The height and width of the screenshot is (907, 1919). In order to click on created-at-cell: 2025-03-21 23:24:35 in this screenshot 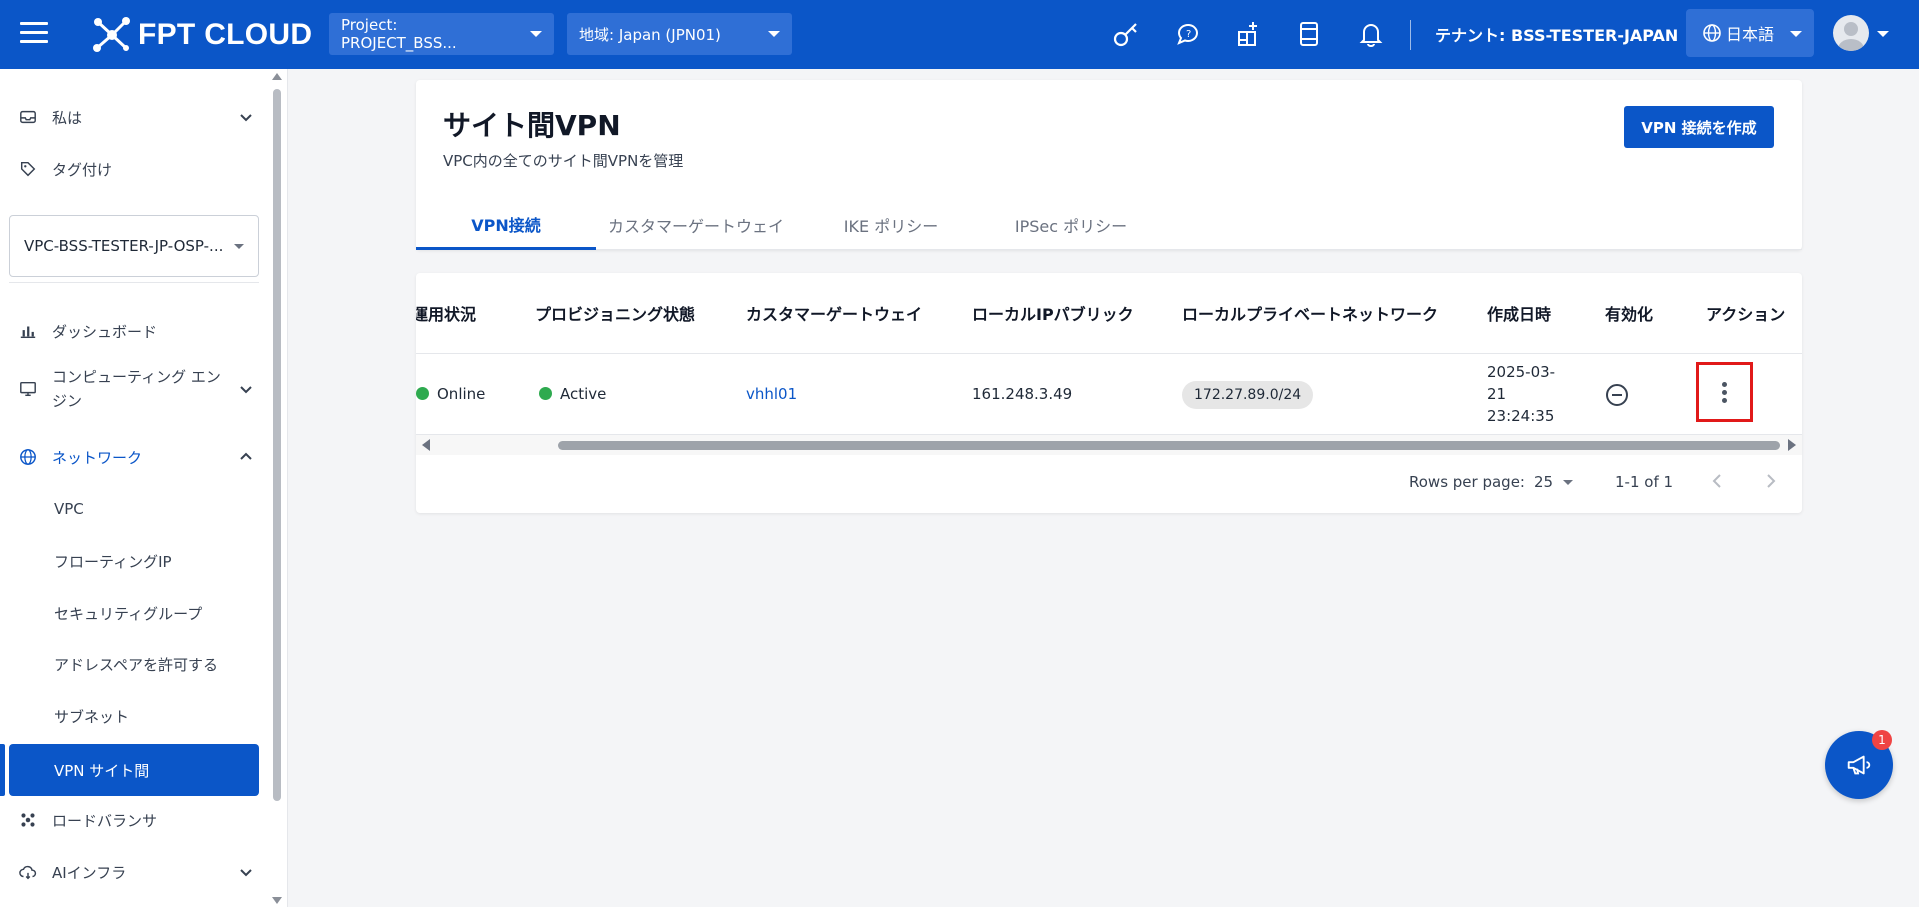, I will do `click(1521, 394)`.